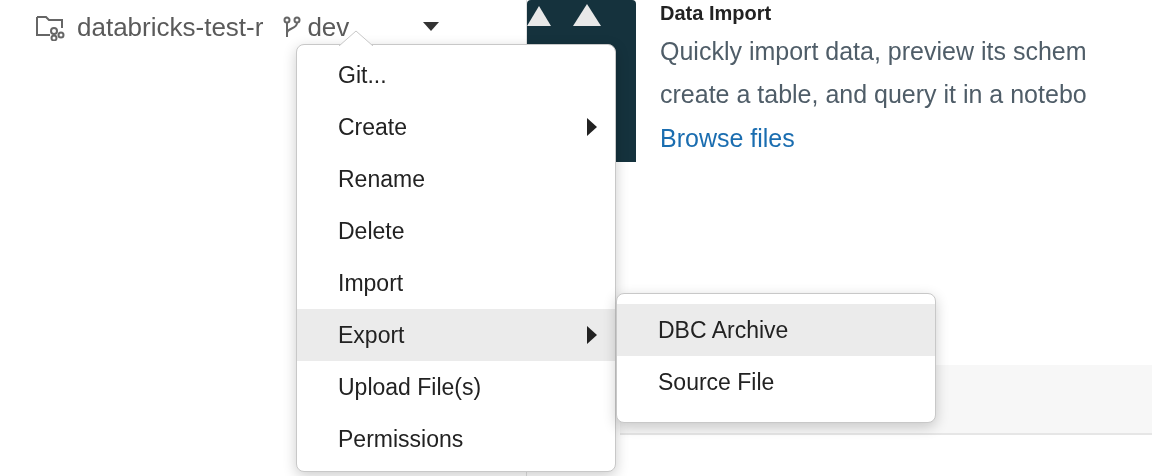 This screenshot has width=1152, height=476. I want to click on menu-item: Export, so click(456, 335).